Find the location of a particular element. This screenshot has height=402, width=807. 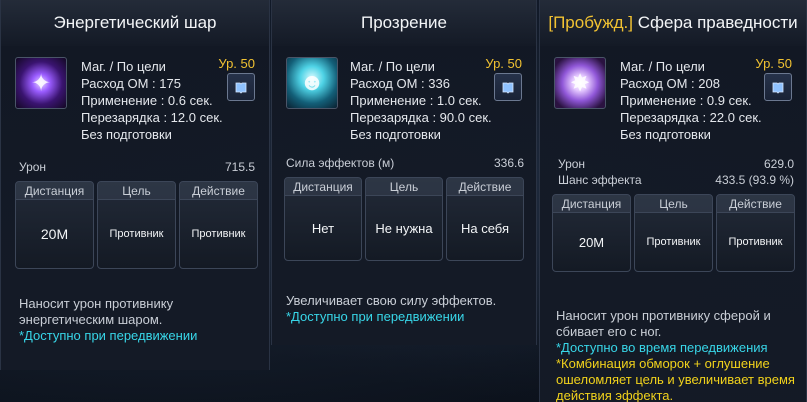

cast-time: Применение : 0.9 сек. is located at coordinates (686, 100).